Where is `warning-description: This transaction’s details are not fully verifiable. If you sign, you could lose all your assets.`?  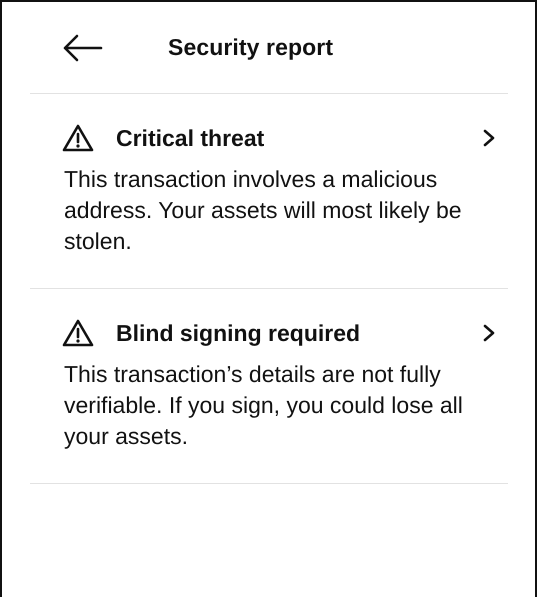 warning-description: This transaction’s details are not fully verifiable. If you sign, you could lose all your assets. is located at coordinates (264, 405).